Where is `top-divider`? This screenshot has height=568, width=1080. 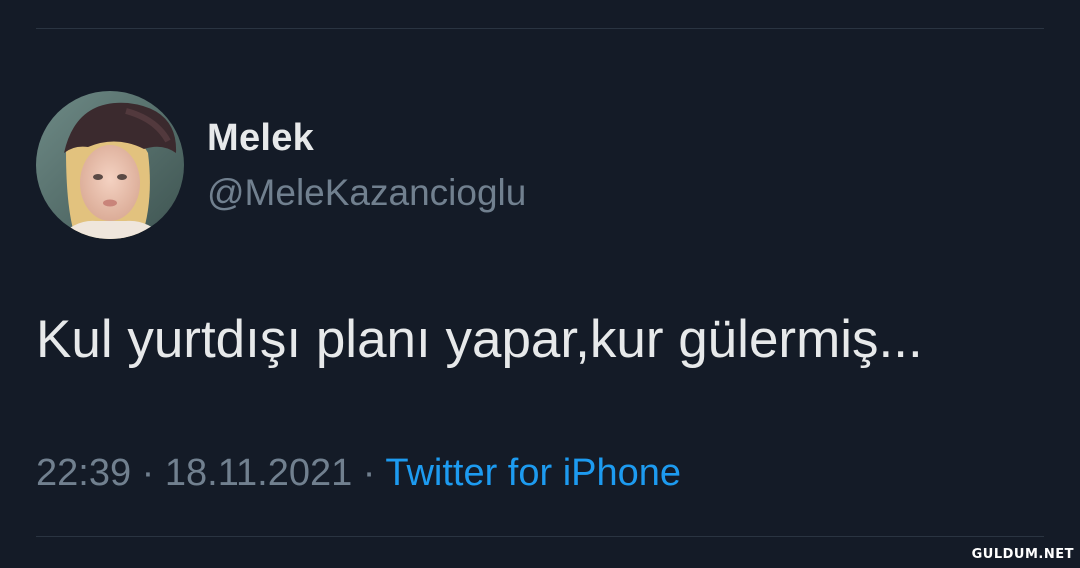 top-divider is located at coordinates (540, 28).